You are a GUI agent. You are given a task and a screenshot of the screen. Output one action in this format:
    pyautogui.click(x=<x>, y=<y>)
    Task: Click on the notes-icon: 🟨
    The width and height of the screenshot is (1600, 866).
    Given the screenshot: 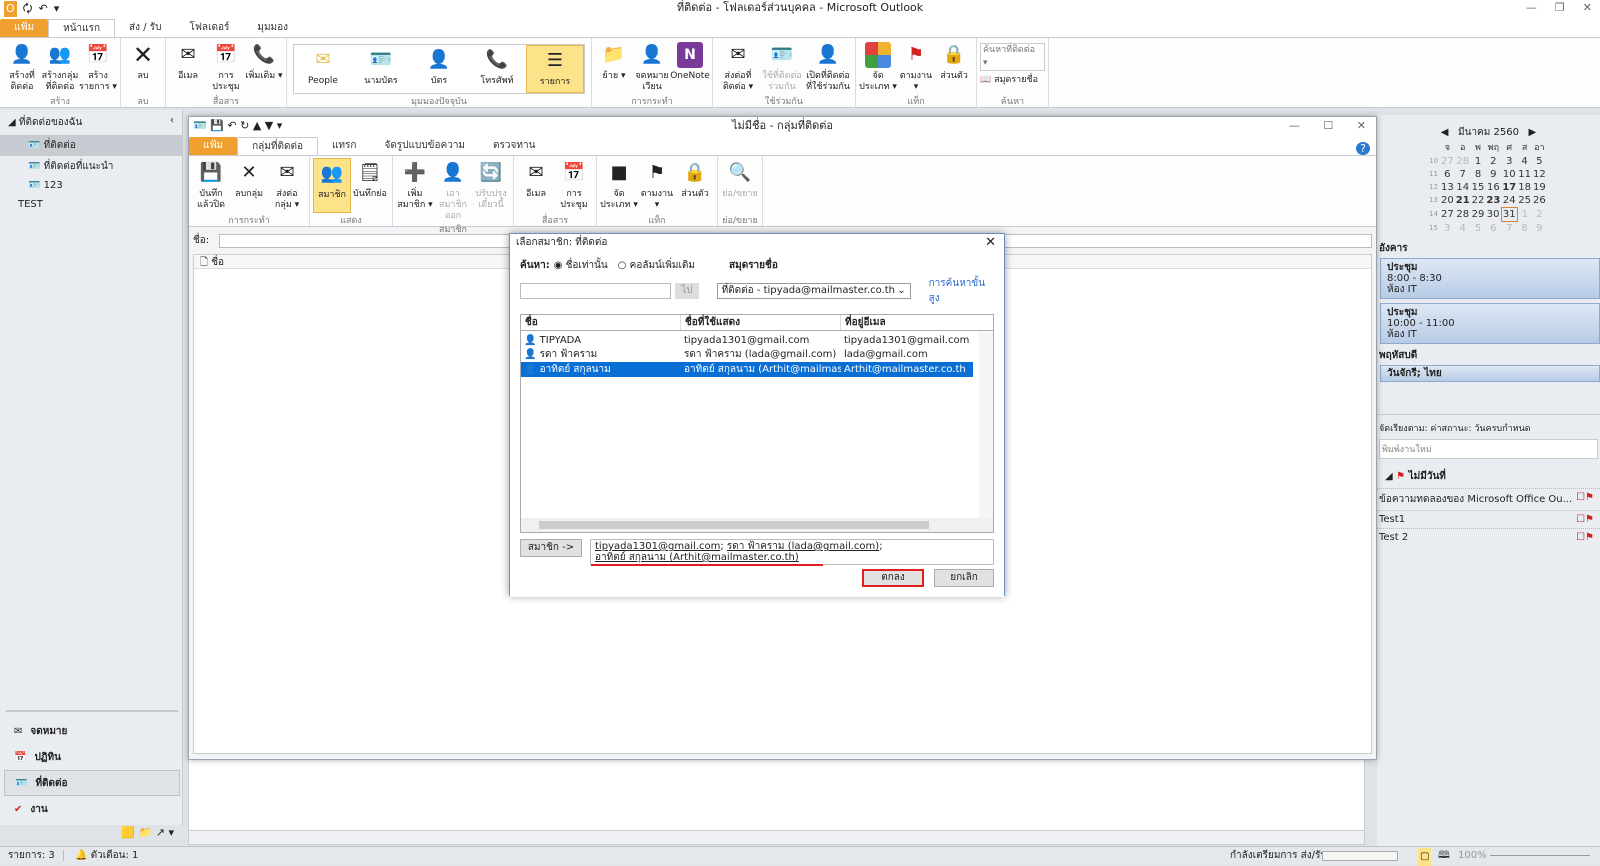 What is the action you would take?
    pyautogui.click(x=128, y=832)
    